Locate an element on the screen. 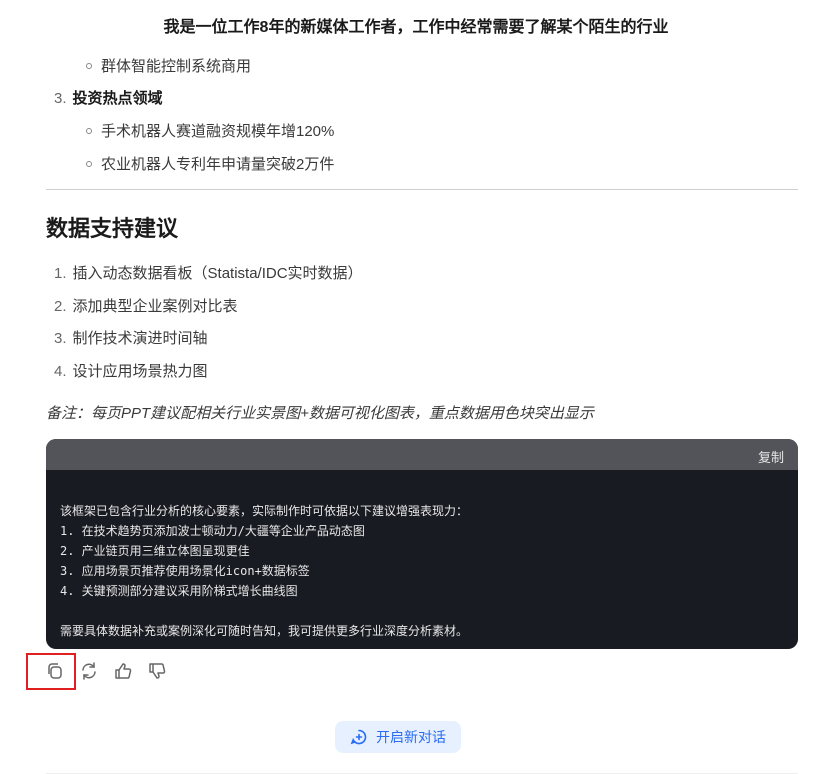 This screenshot has width=832, height=774. list-number: 1. is located at coordinates (60, 273).